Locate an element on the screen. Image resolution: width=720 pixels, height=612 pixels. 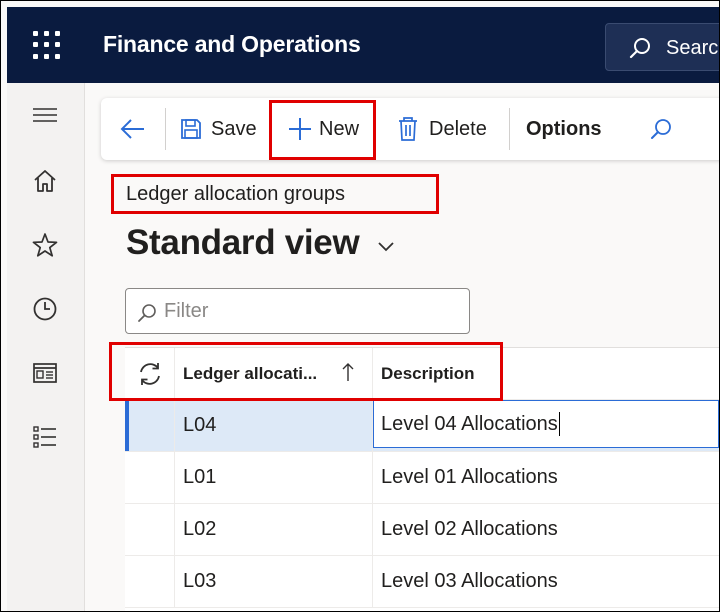
ledger-allocation-cell: L02 is located at coordinates (274, 529).